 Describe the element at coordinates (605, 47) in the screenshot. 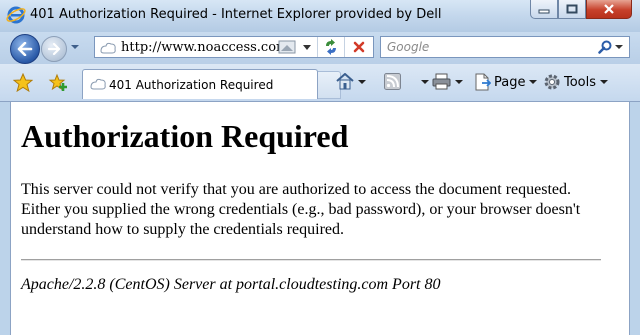

I see `search-magnifier-icon` at that location.